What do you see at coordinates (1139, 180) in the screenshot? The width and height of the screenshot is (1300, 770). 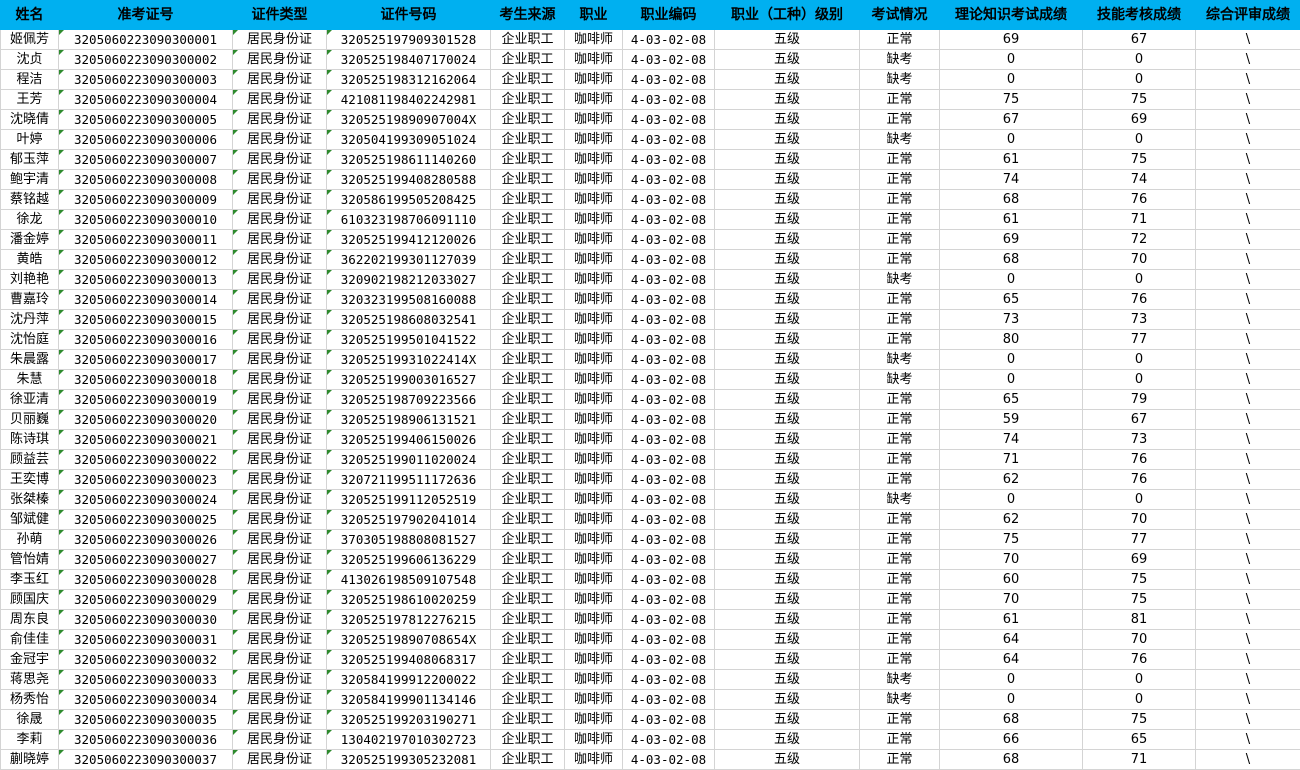 I see `cell-skill-score: 74` at bounding box center [1139, 180].